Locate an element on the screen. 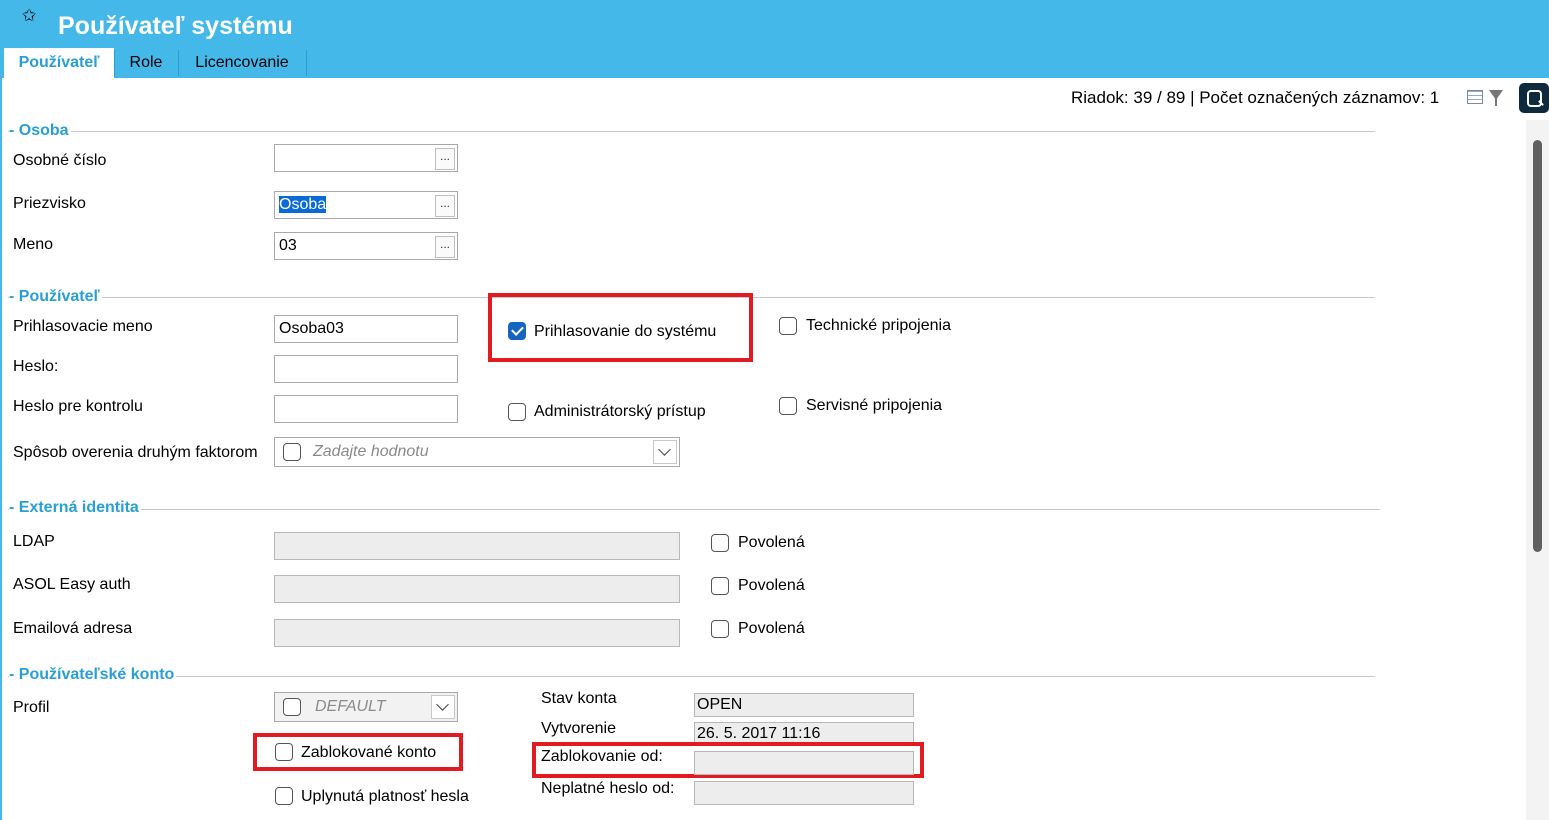  filter-icon is located at coordinates (1496, 98).